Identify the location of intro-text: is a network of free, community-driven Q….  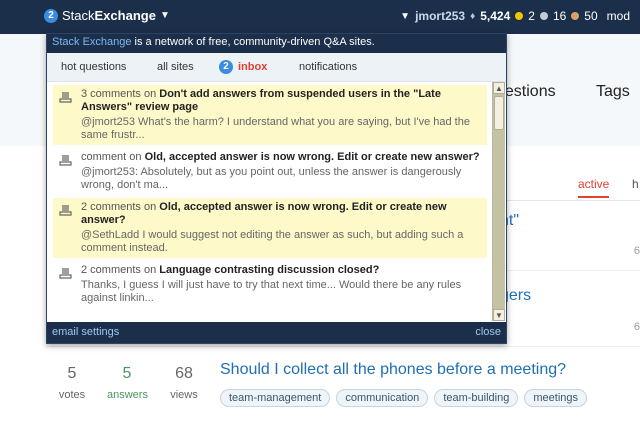
(253, 42).